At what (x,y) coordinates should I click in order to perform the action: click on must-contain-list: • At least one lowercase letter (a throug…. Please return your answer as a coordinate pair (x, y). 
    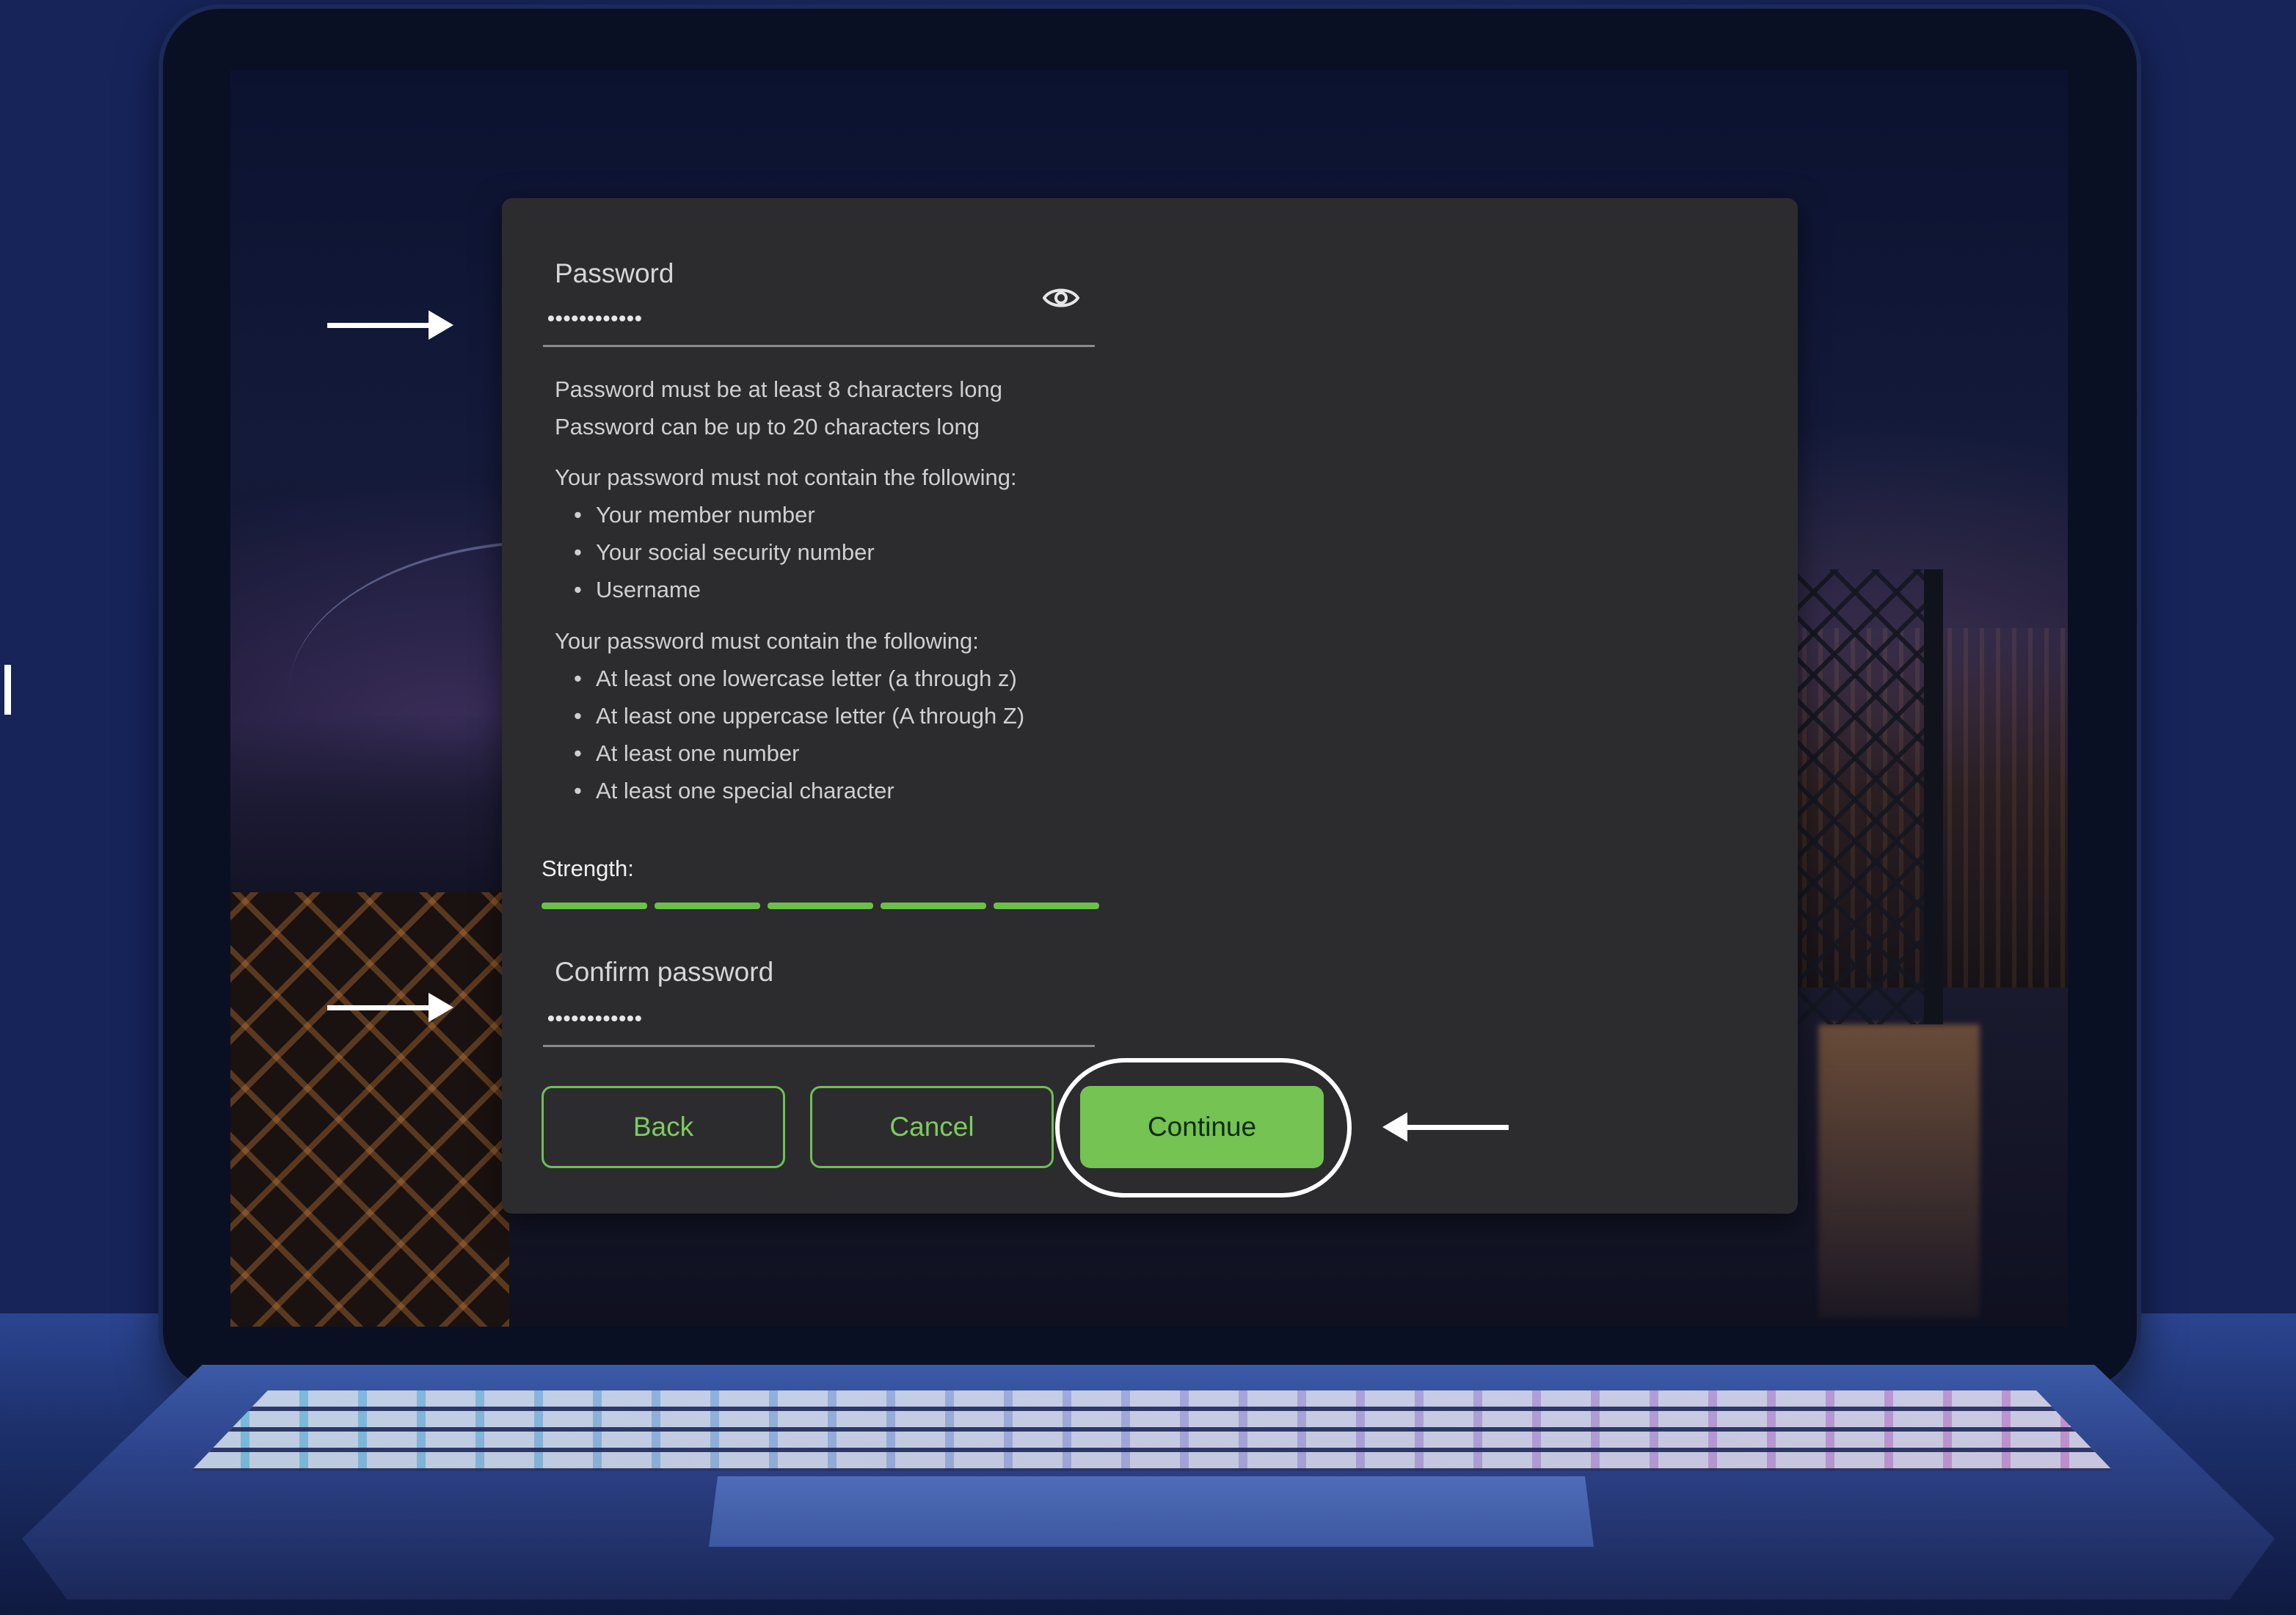
    Looking at the image, I should click on (789, 734).